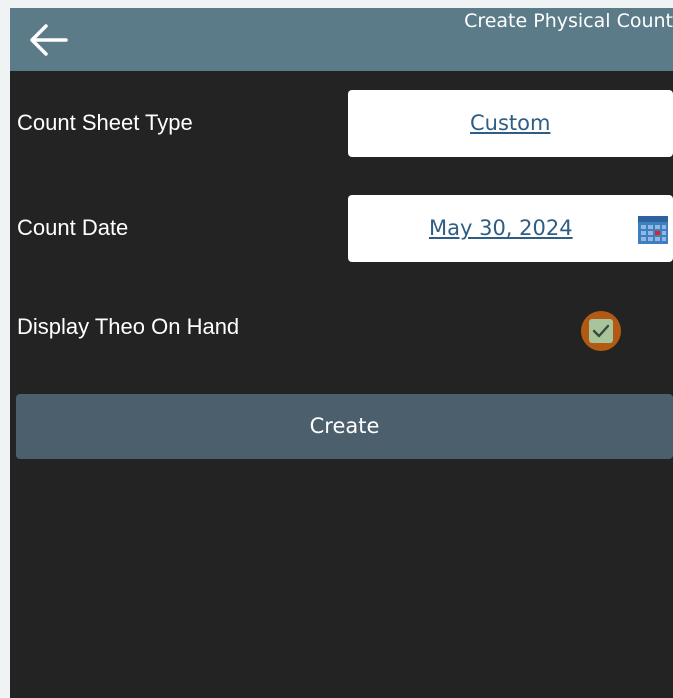 The width and height of the screenshot is (673, 698). I want to click on count-date-value: May 30, 2024, so click(501, 228).